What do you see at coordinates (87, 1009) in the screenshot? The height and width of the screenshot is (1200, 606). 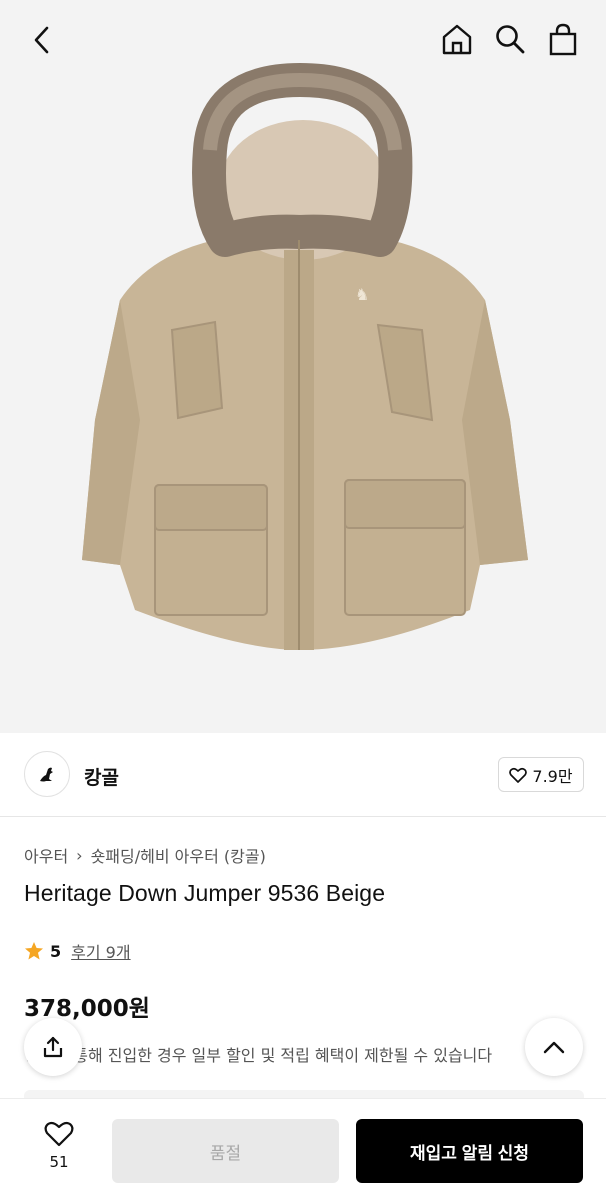 I see `product-price: 378,000원` at bounding box center [87, 1009].